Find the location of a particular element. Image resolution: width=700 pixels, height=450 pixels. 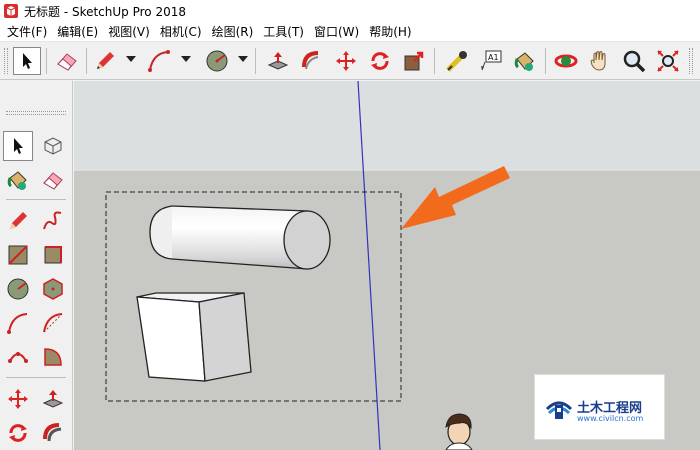

window-title: 无标题 - SketchUp Pro 2018 is located at coordinates (105, 11).